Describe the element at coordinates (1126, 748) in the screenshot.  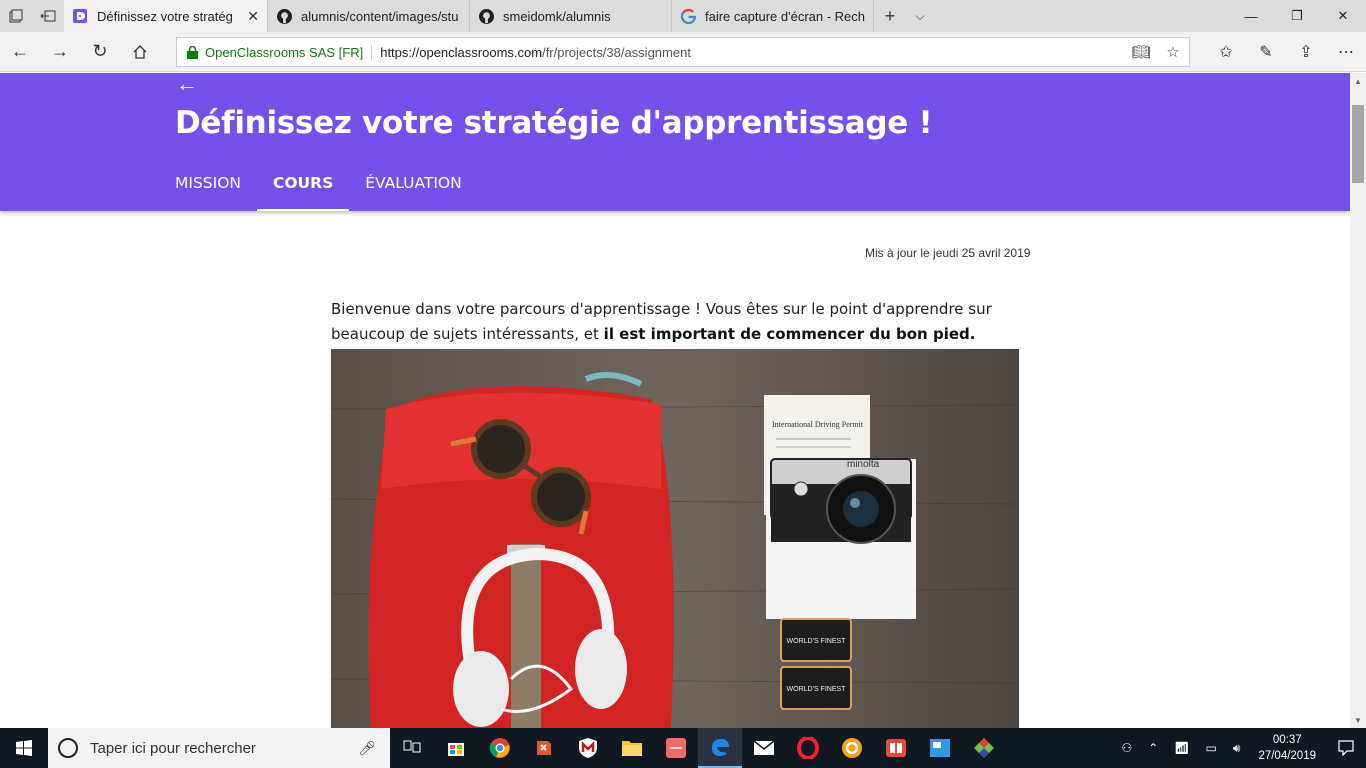
I see `people-icon: ⚇` at that location.